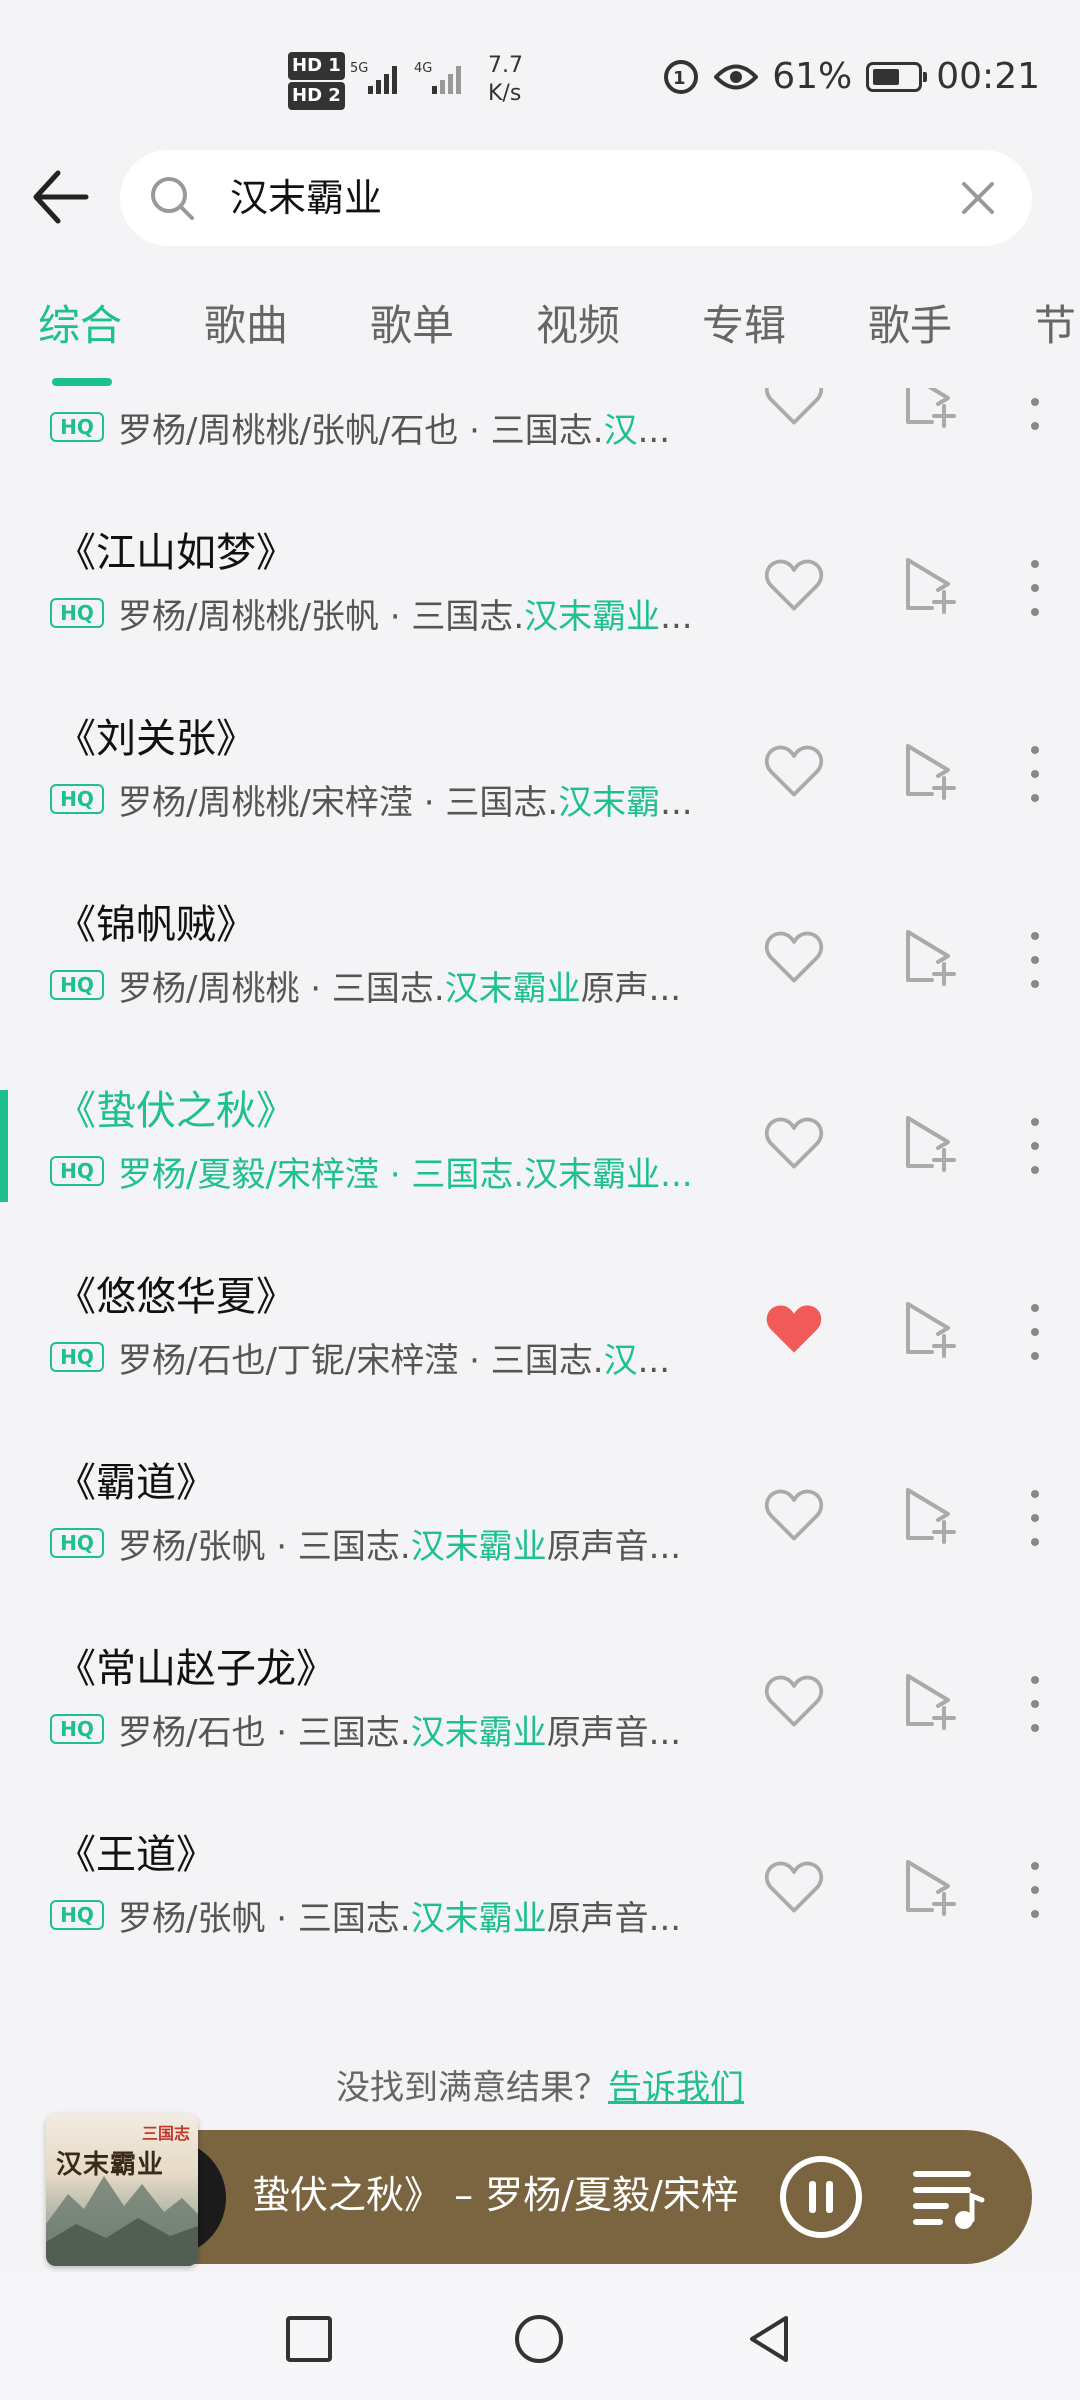  I want to click on playlist-queue-icon, so click(948, 2198).